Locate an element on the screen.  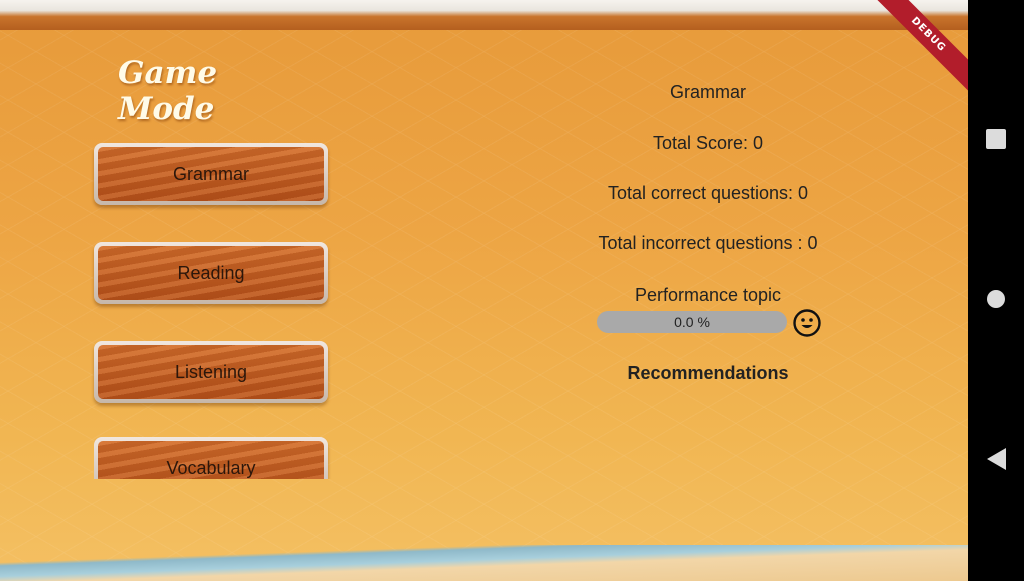
page-title: Game Mode is located at coordinates (168, 91).